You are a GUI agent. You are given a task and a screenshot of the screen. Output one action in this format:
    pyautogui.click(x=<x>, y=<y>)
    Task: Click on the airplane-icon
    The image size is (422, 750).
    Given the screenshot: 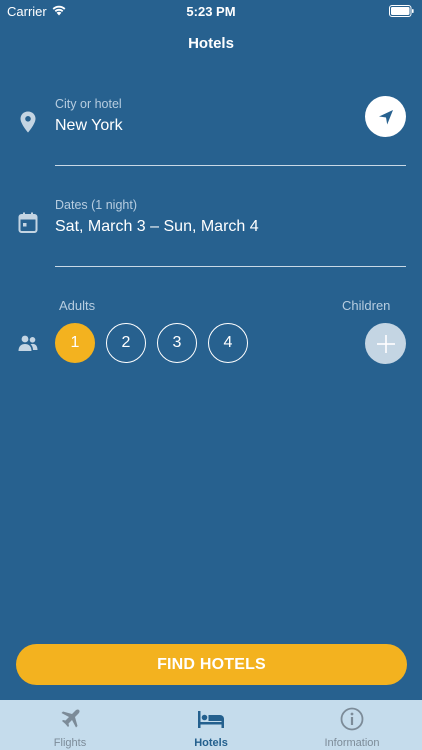 What is the action you would take?
    pyautogui.click(x=70, y=718)
    